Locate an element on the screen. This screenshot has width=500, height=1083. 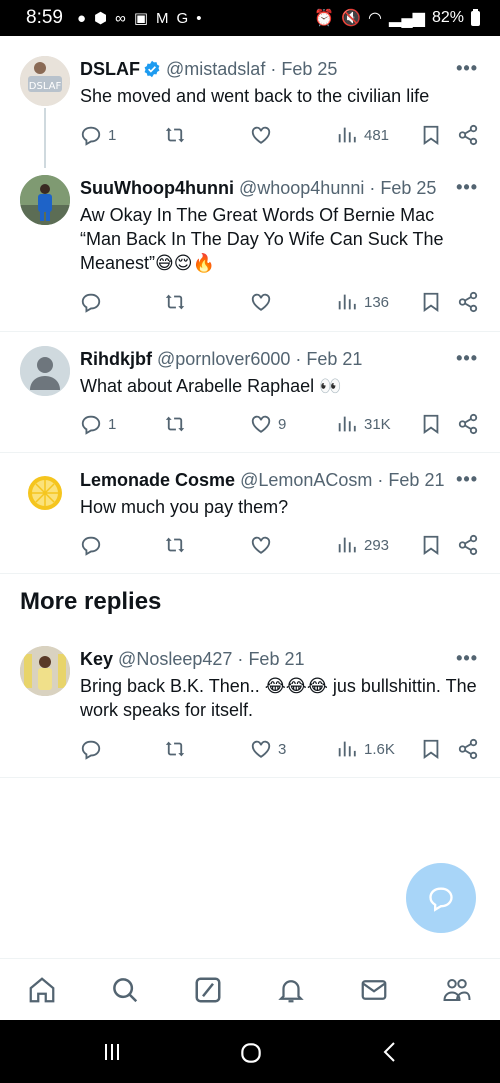
display-name: DSLAF is located at coordinates (110, 69).